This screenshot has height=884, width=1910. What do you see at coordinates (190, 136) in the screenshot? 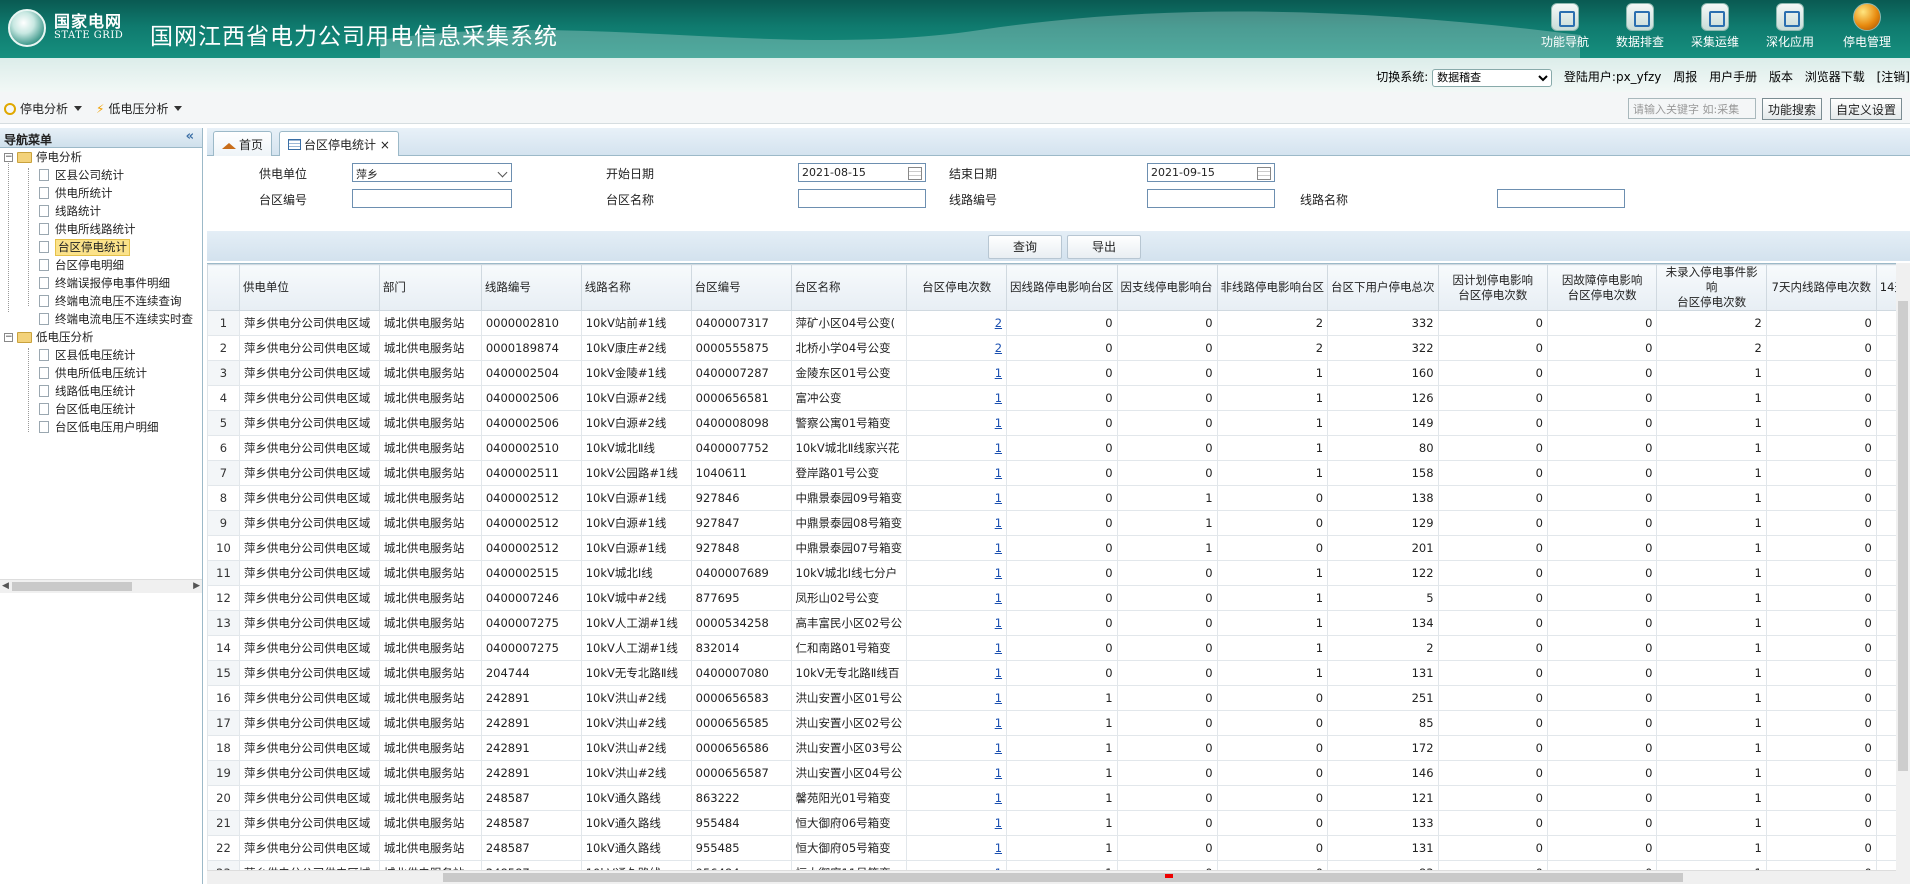
I see `collapse-icon: «` at bounding box center [190, 136].